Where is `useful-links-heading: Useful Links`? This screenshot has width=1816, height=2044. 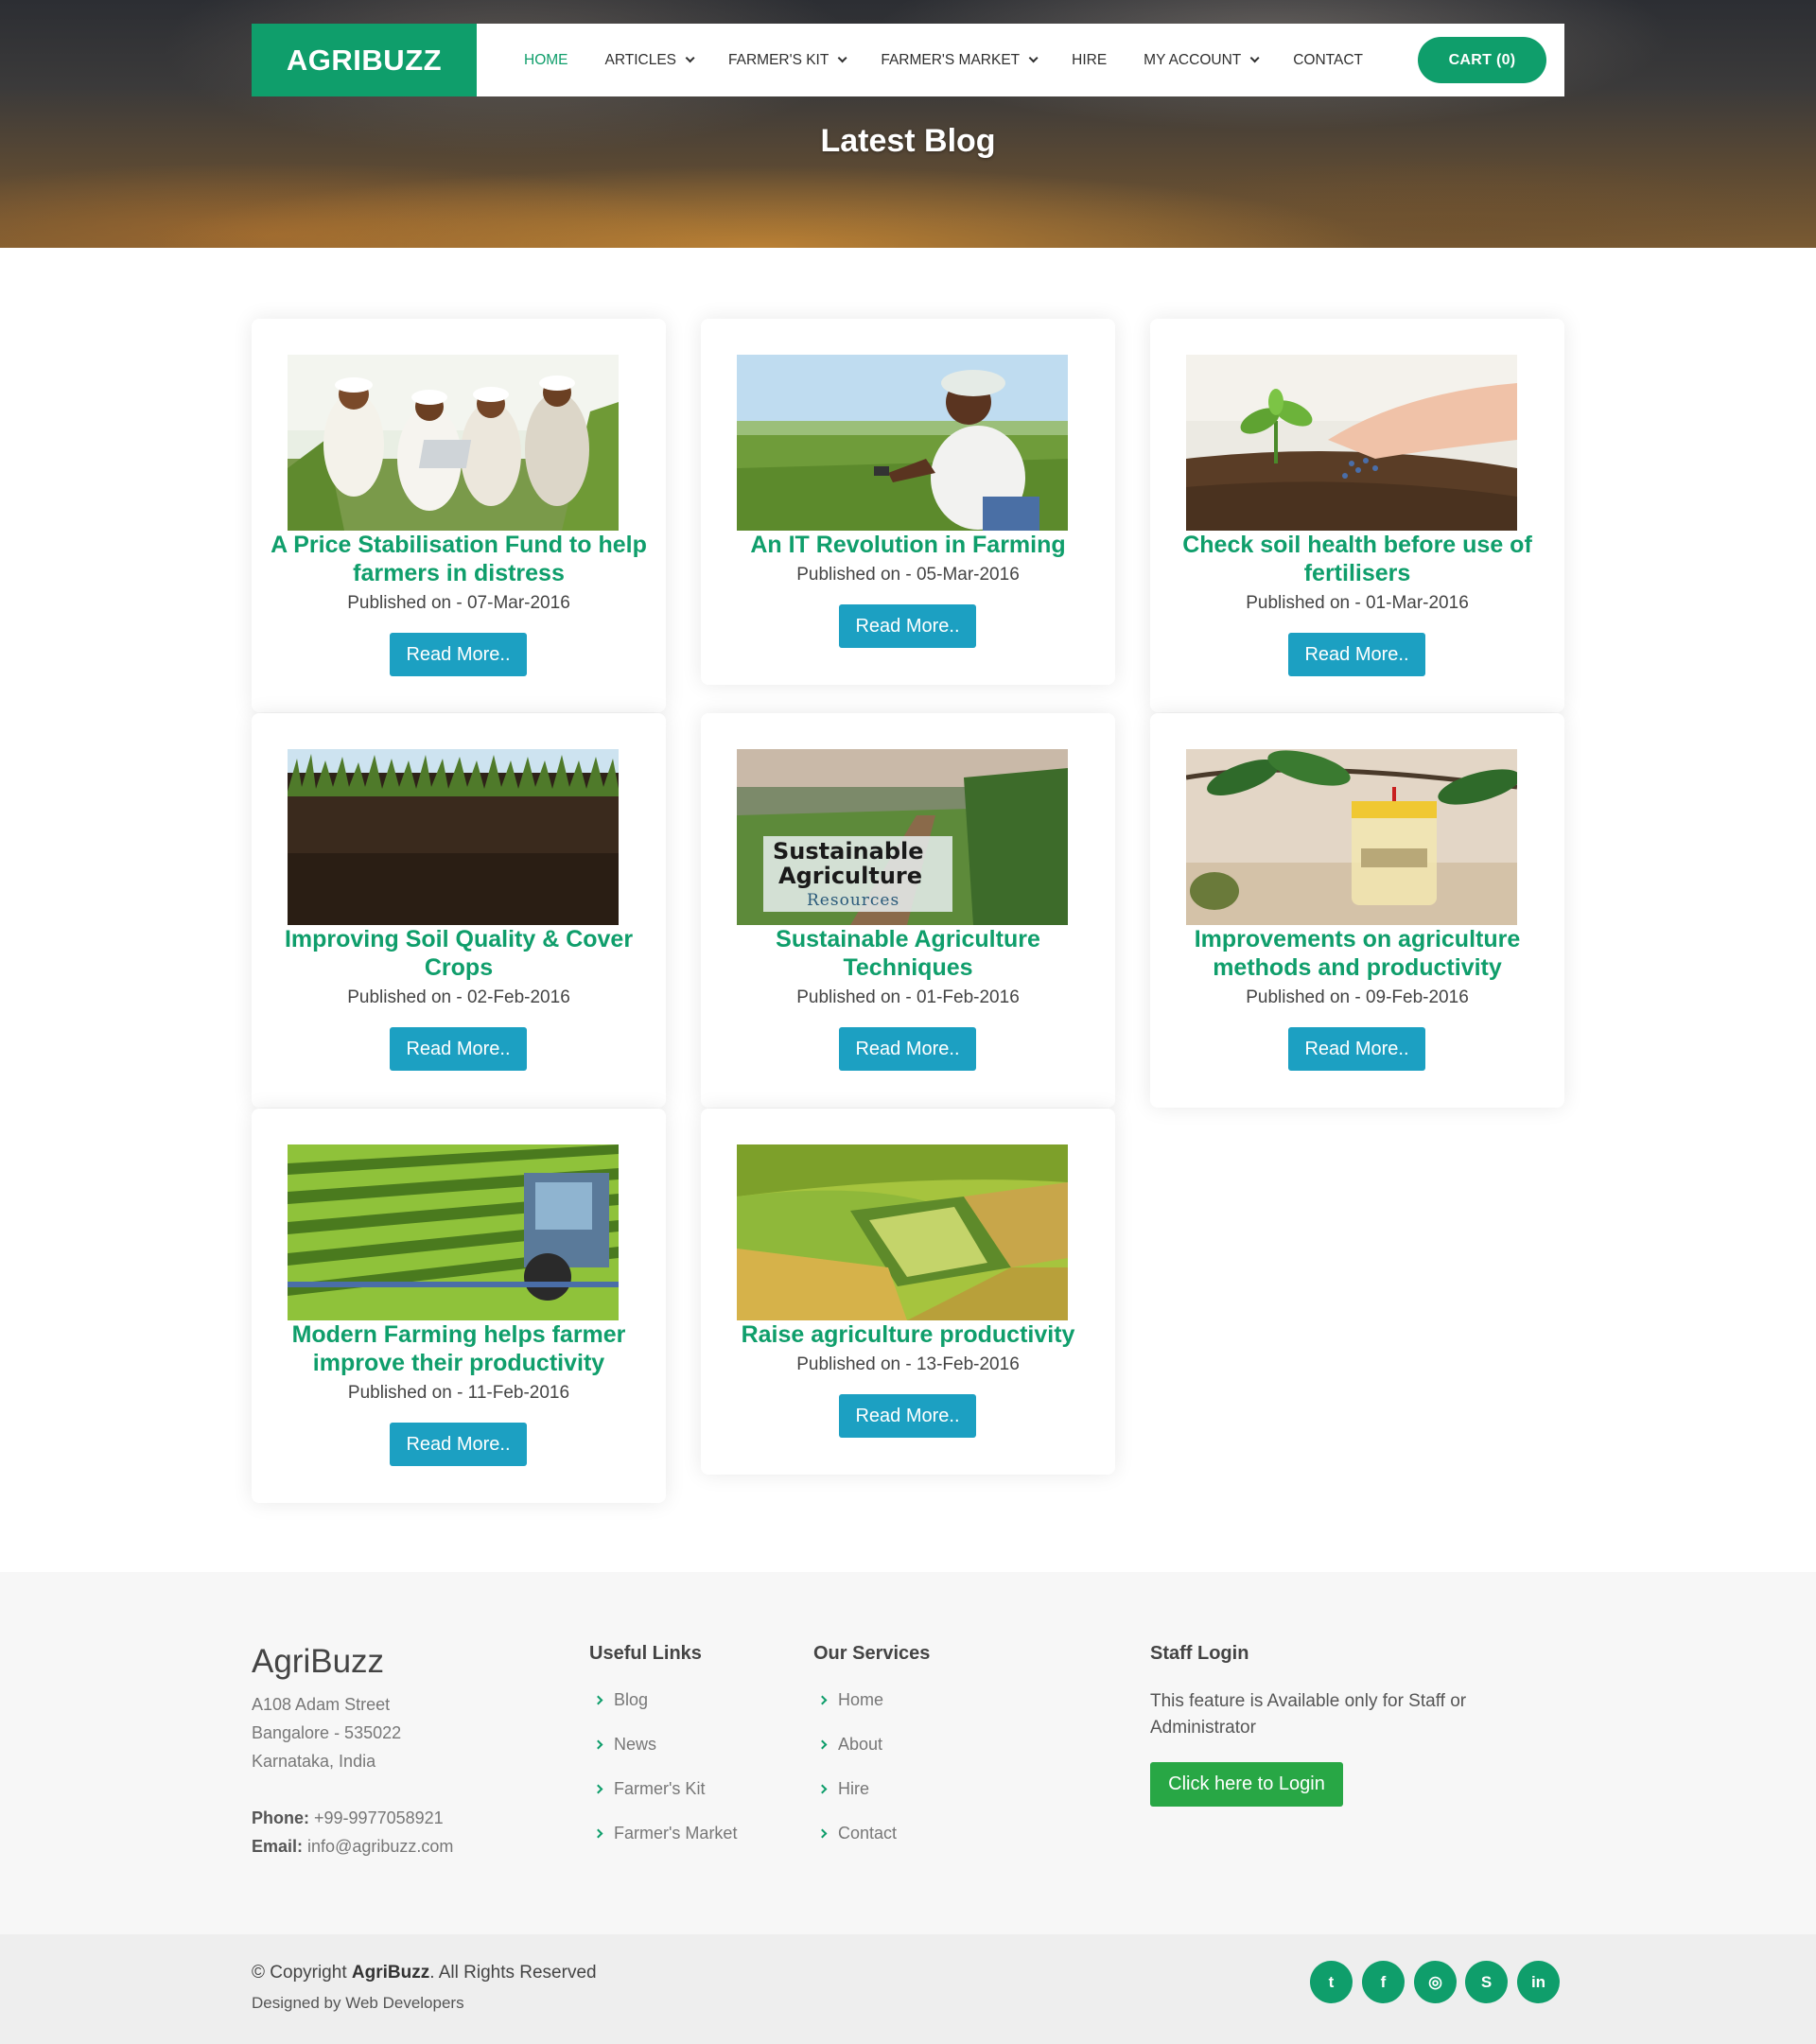
useful-links-heading: Useful Links is located at coordinates (645, 1653).